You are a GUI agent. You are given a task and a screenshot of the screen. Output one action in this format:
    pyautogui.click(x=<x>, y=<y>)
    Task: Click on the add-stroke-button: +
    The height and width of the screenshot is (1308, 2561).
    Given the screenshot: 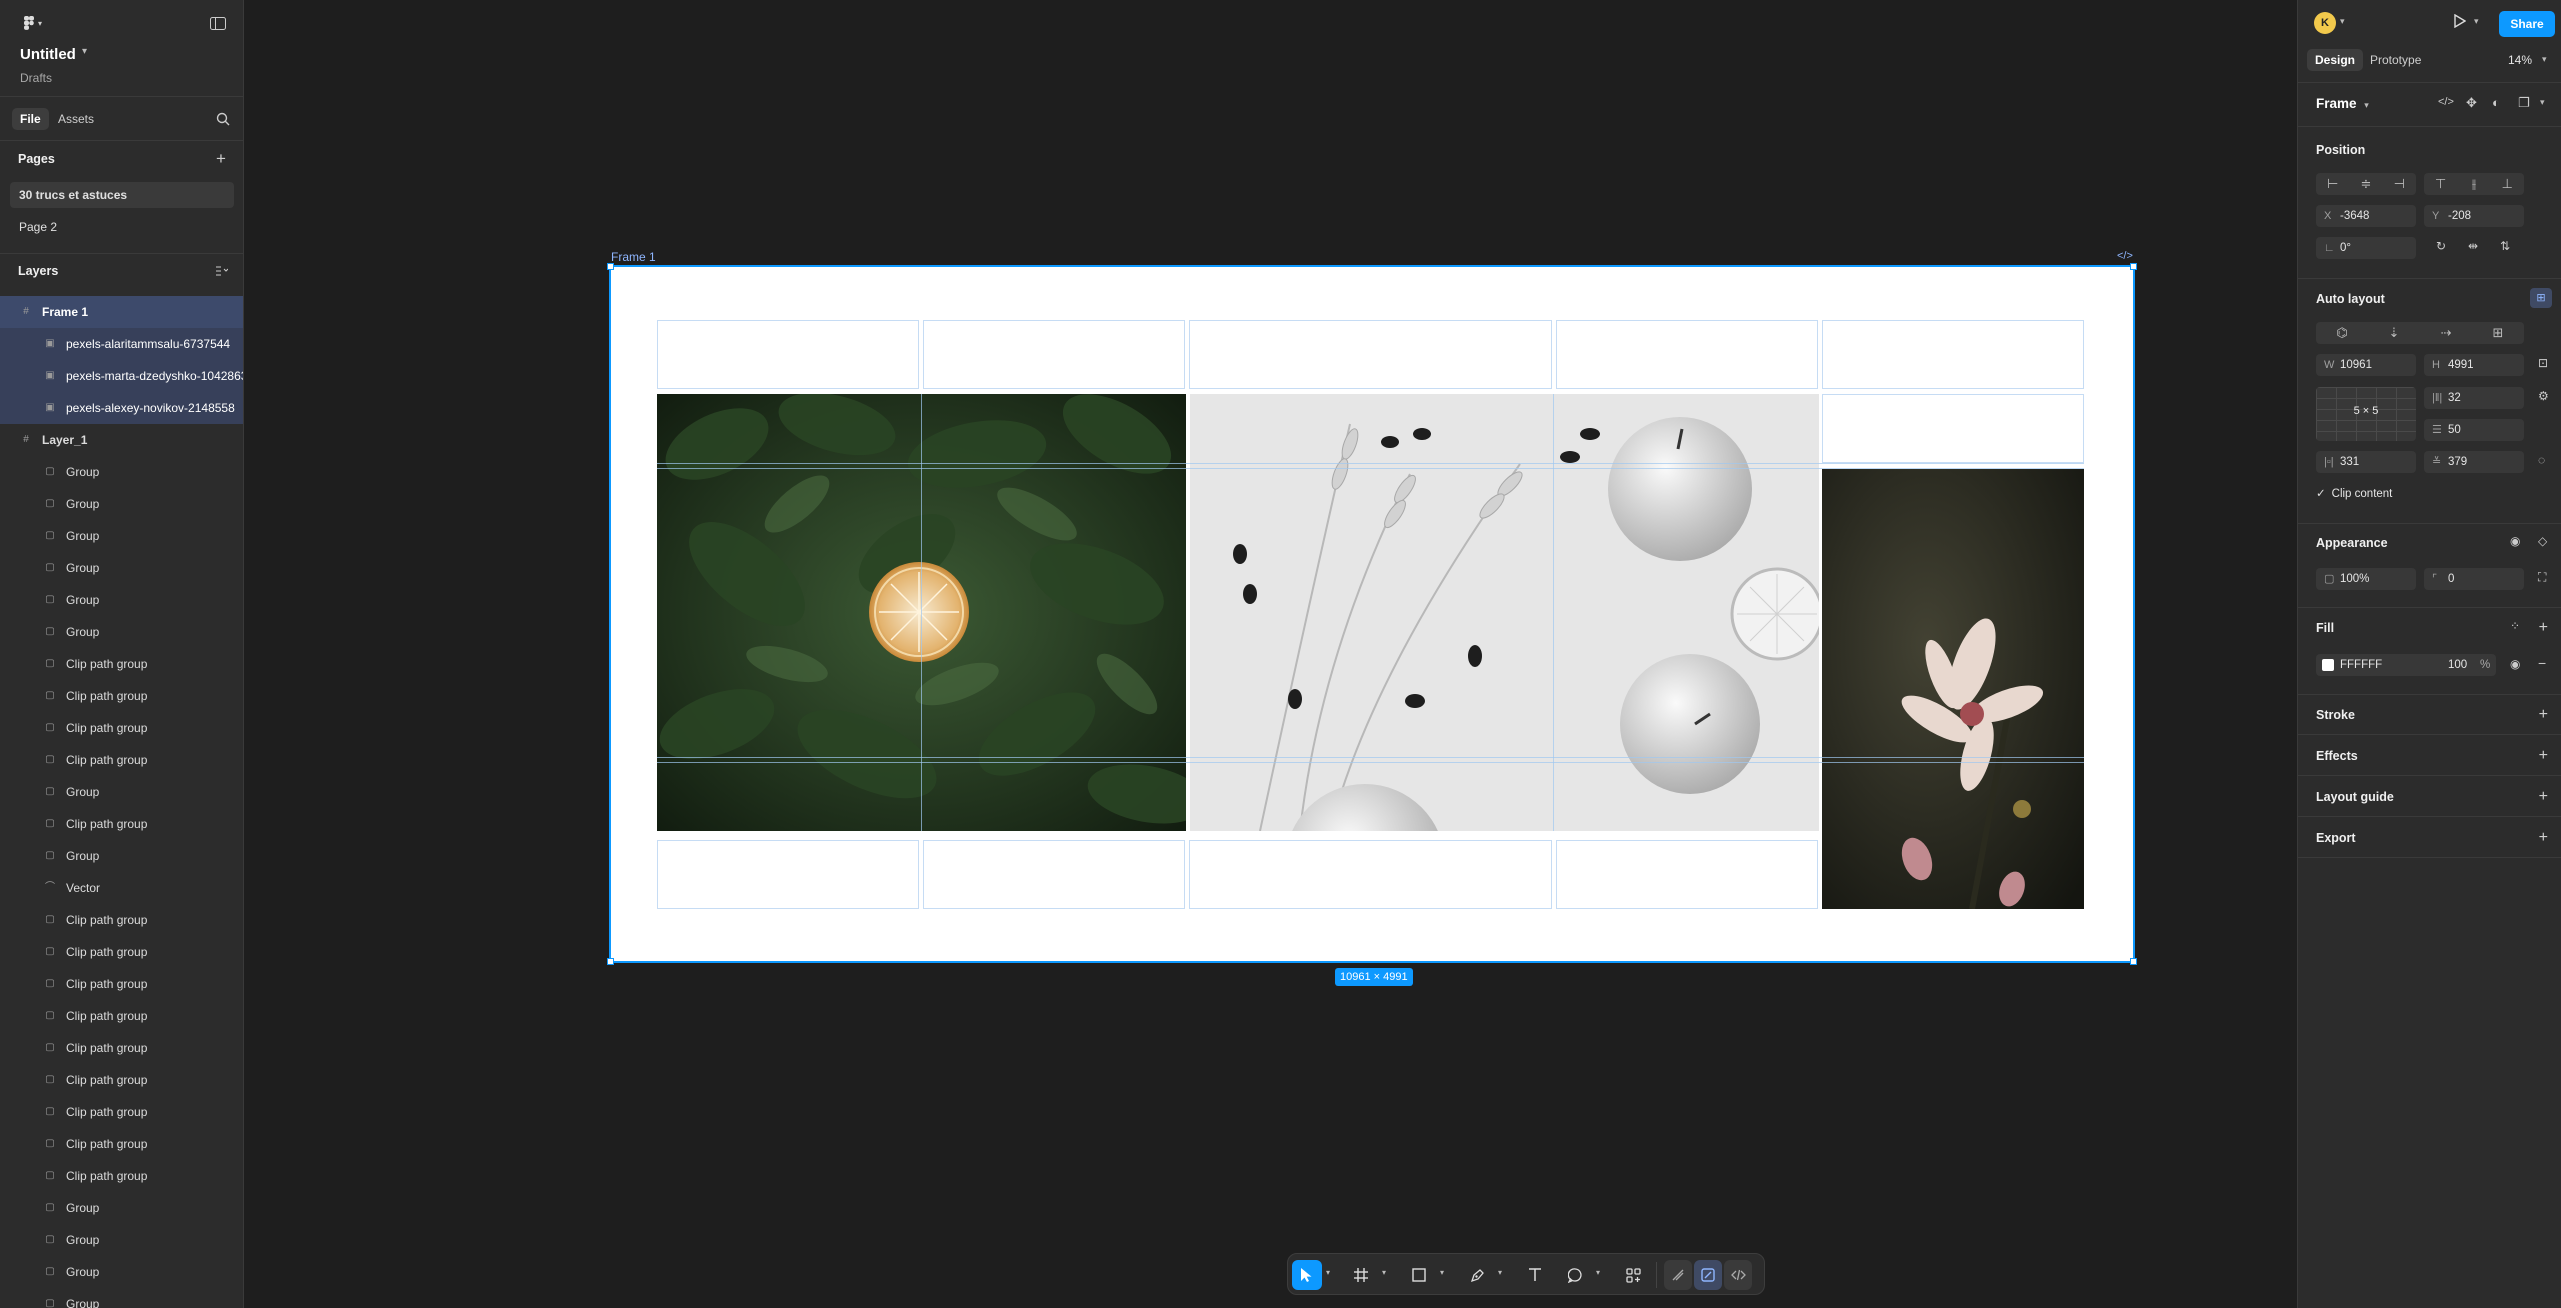 What is the action you would take?
    pyautogui.click(x=2543, y=715)
    